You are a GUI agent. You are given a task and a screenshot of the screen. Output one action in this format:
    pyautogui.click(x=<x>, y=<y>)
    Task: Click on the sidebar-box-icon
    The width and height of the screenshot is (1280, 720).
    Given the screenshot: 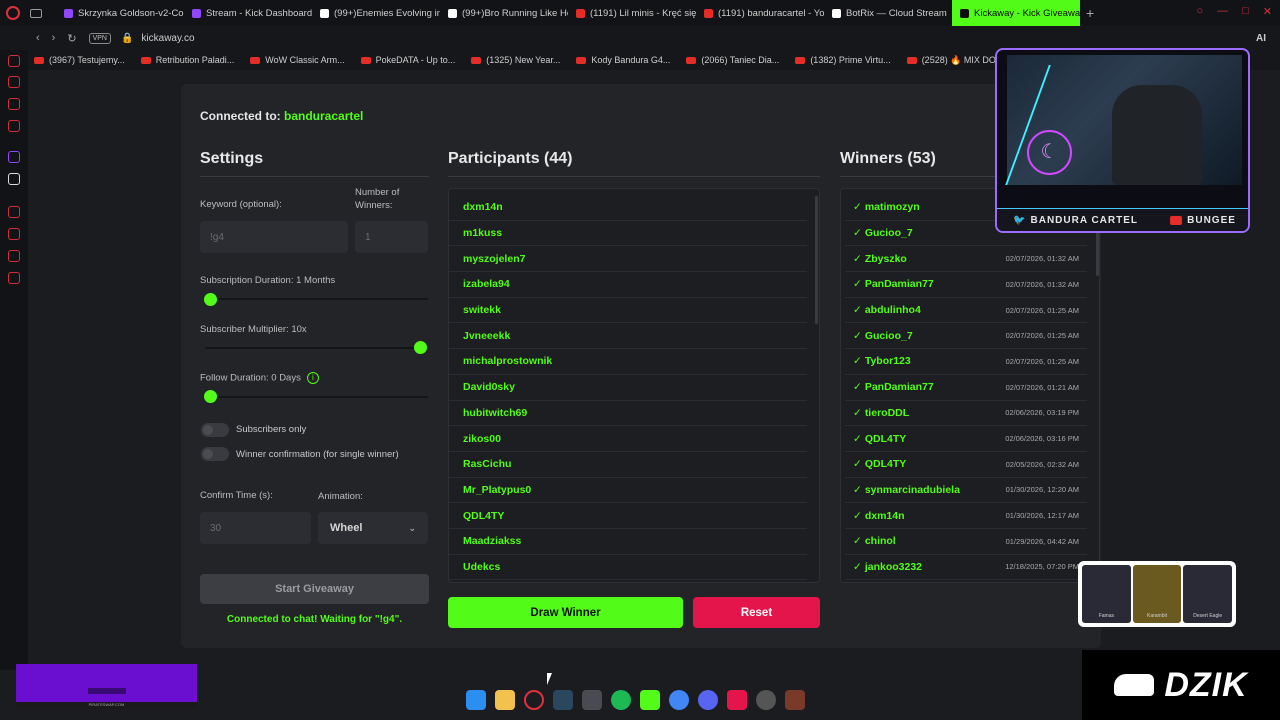 What is the action you would take?
    pyautogui.click(x=14, y=256)
    